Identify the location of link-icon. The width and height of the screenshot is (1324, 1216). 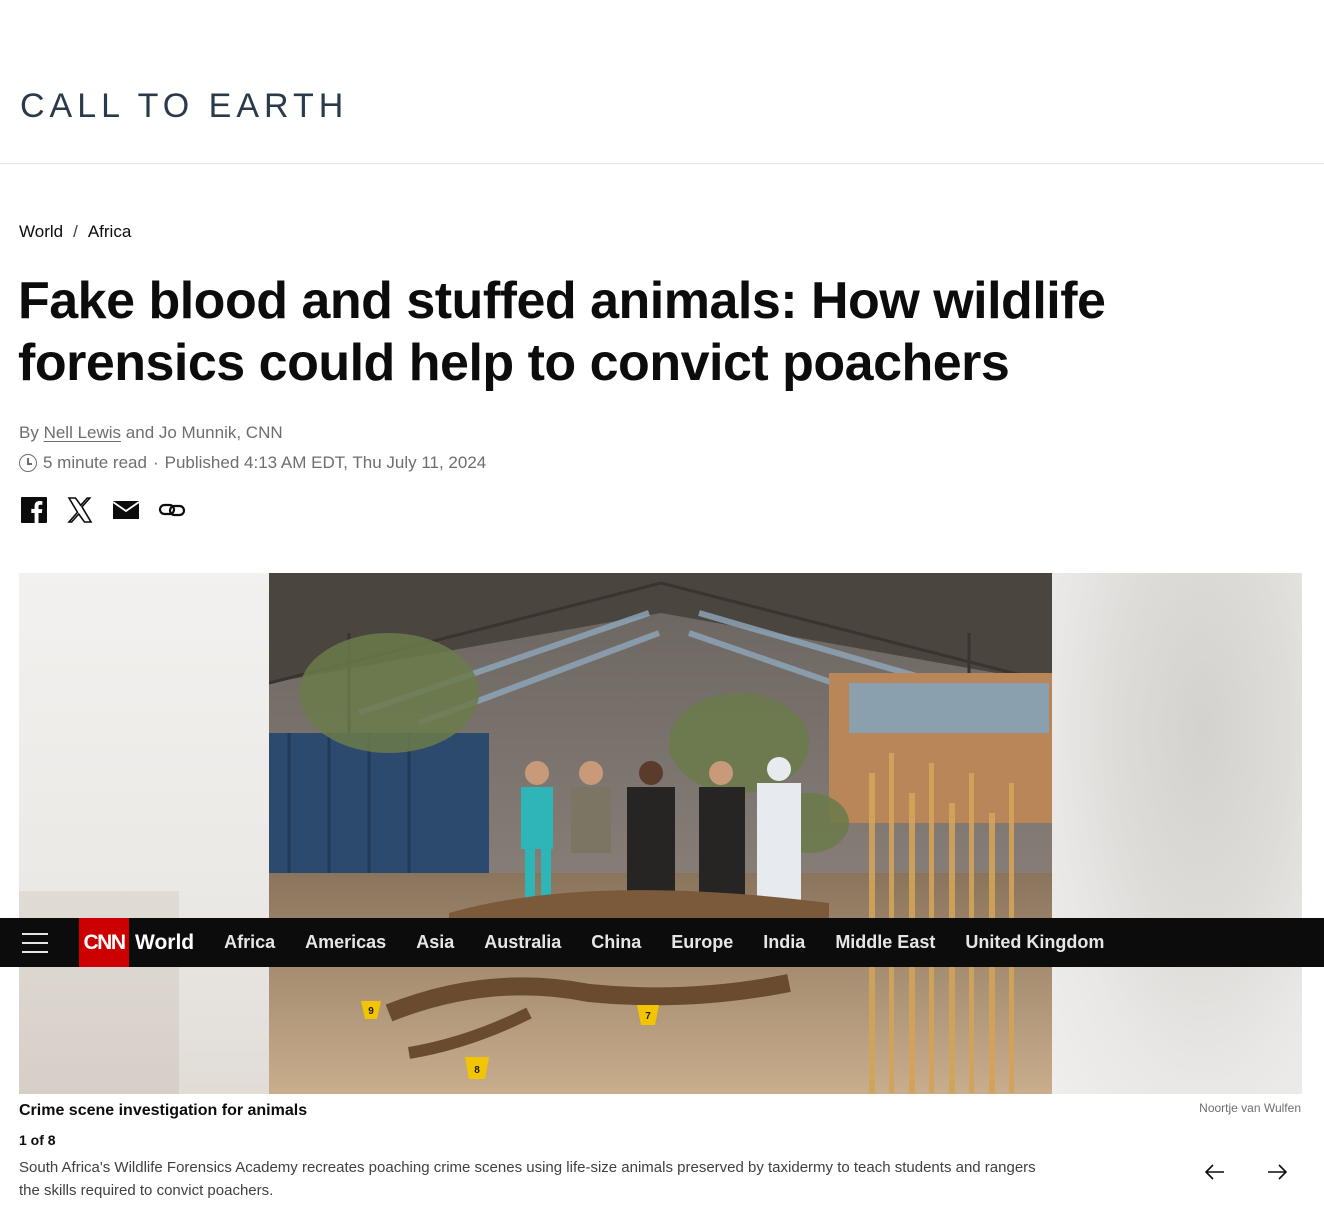
(172, 510).